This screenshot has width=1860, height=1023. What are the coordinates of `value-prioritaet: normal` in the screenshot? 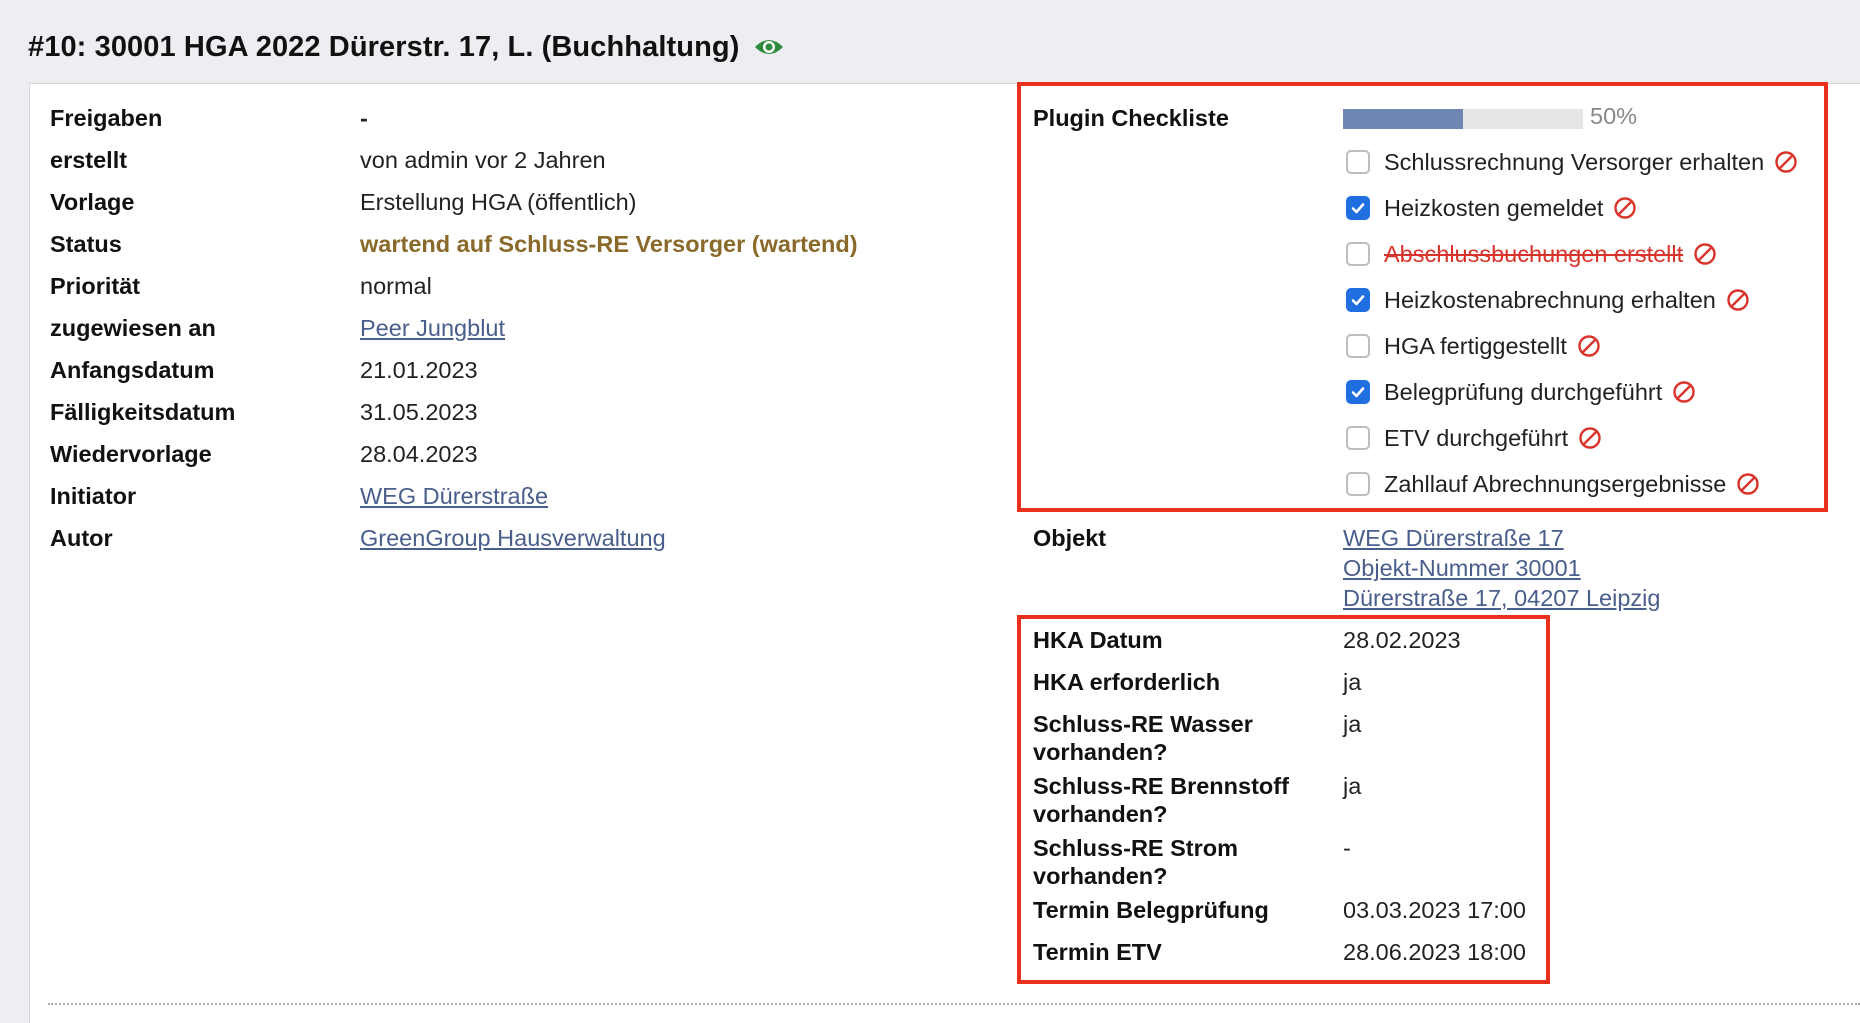 It's located at (396, 286).